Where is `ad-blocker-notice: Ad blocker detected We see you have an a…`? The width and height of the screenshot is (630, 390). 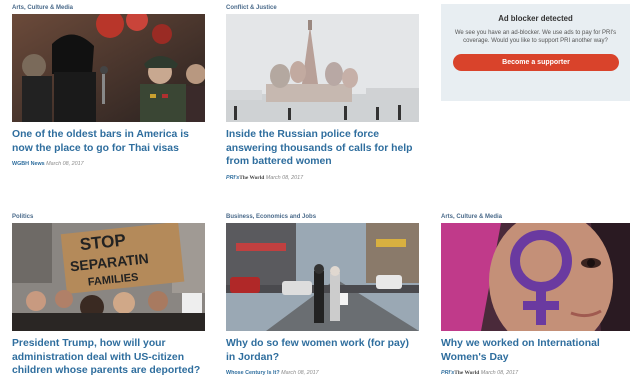 ad-blocker-notice: Ad blocker detected We see you have an a… is located at coordinates (535, 52).